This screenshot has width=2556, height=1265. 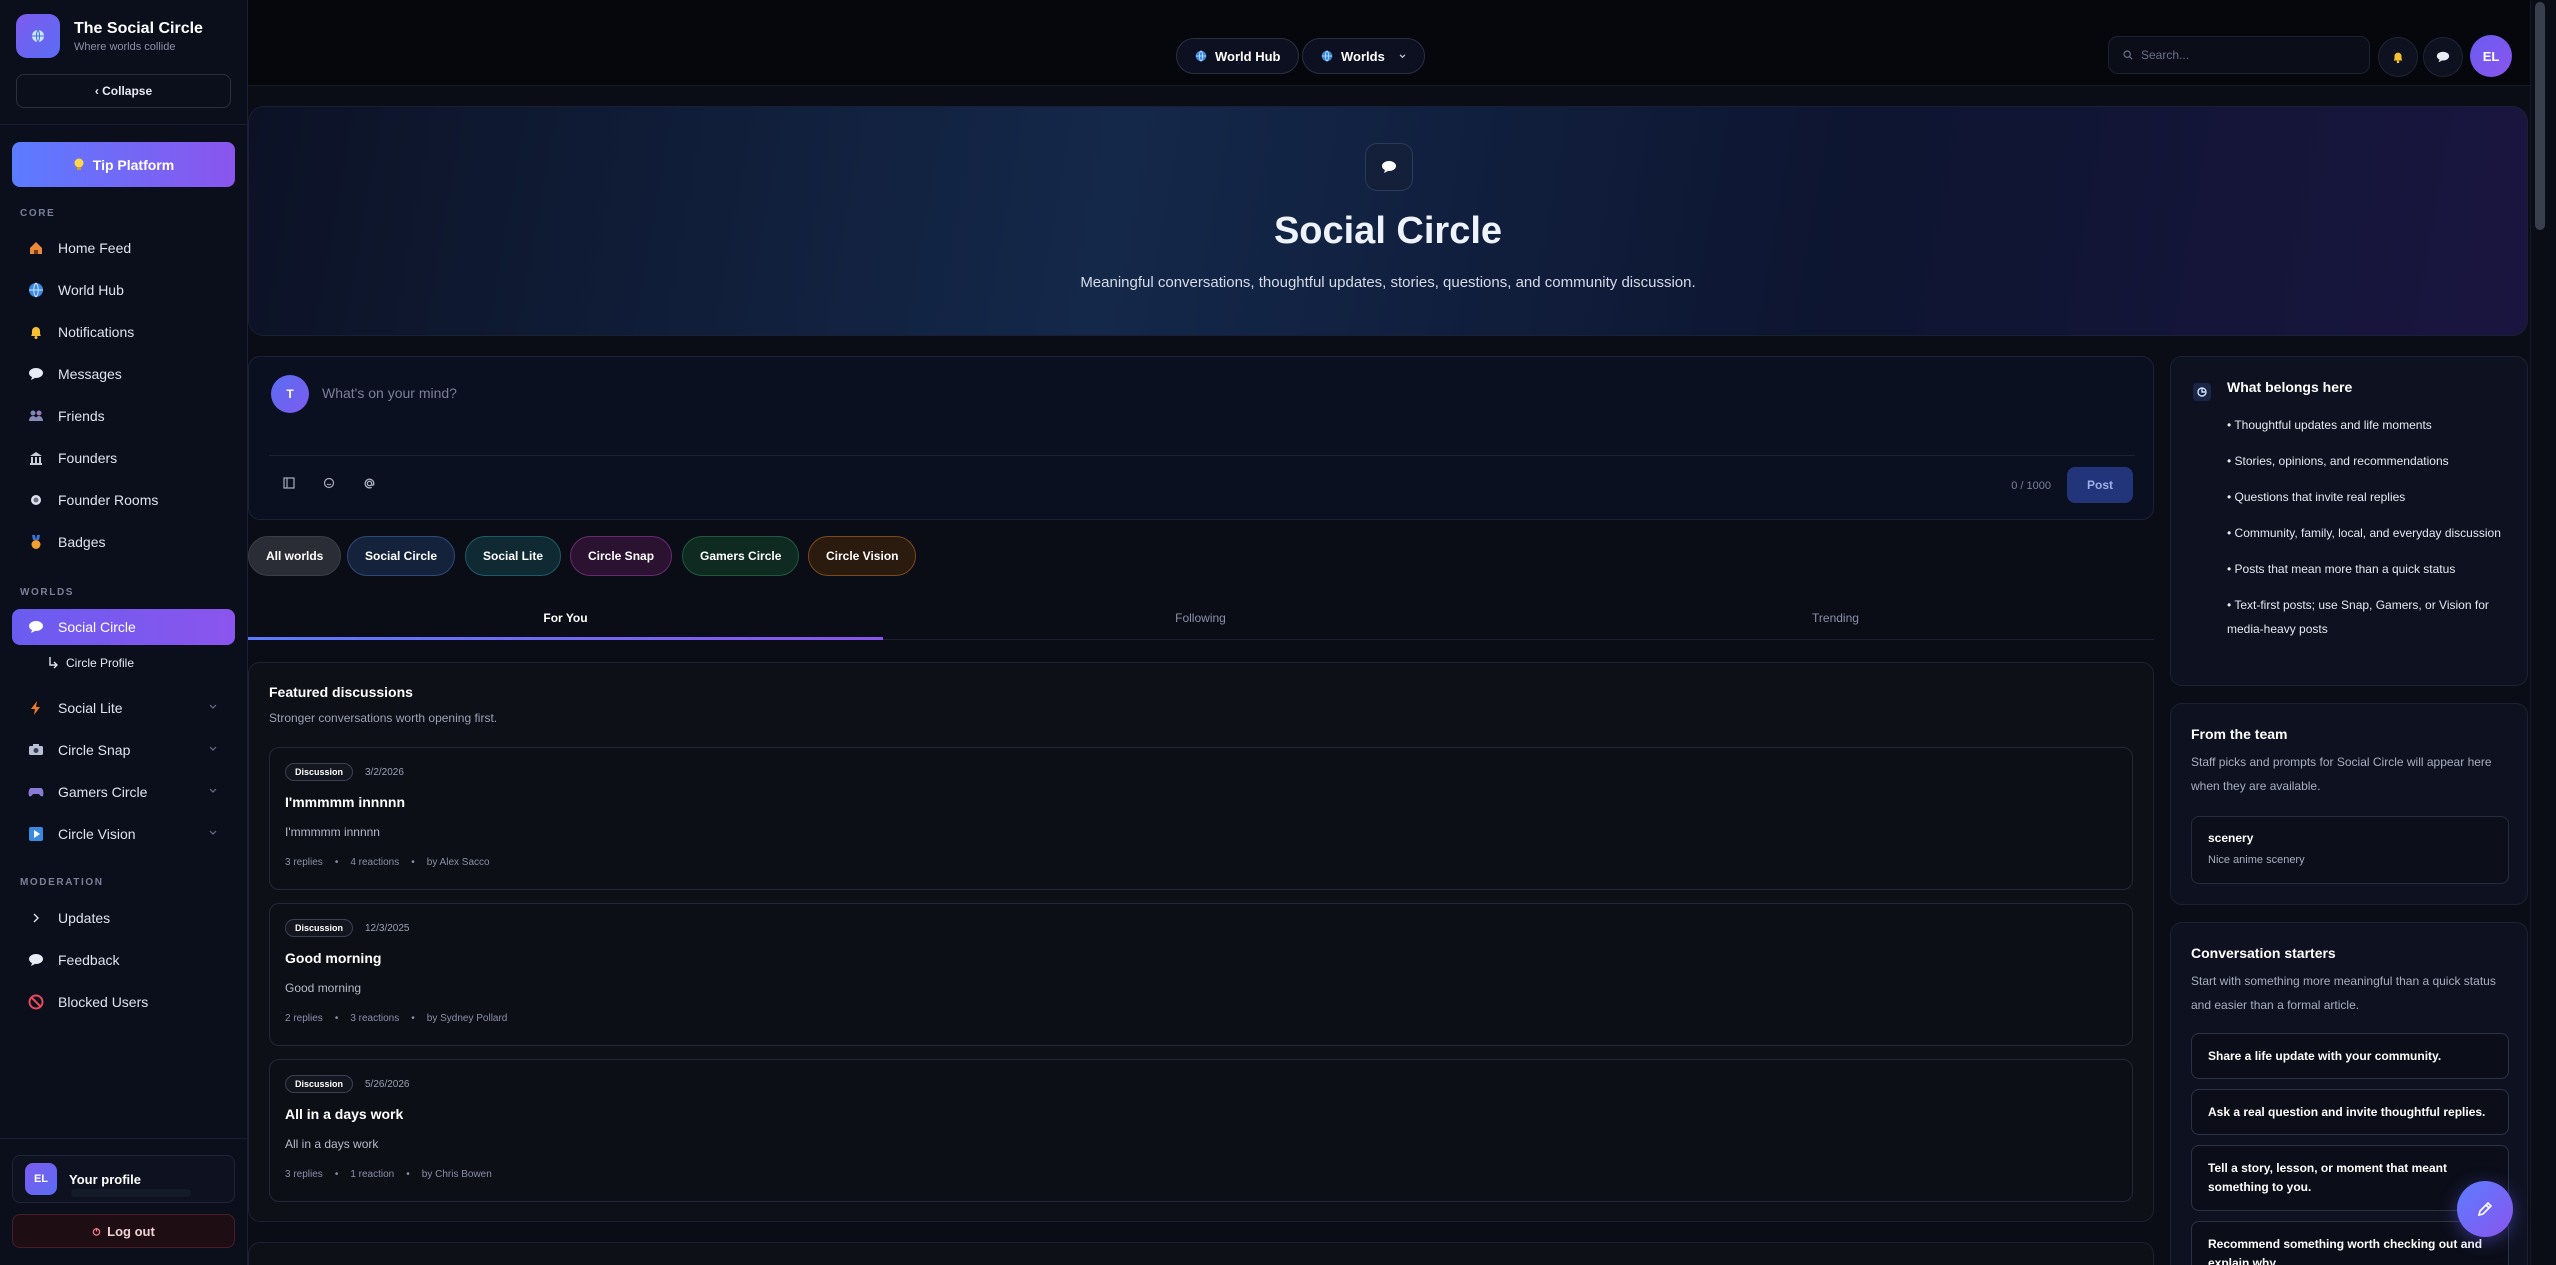 I want to click on scrollbar-thumb, so click(x=2540, y=116).